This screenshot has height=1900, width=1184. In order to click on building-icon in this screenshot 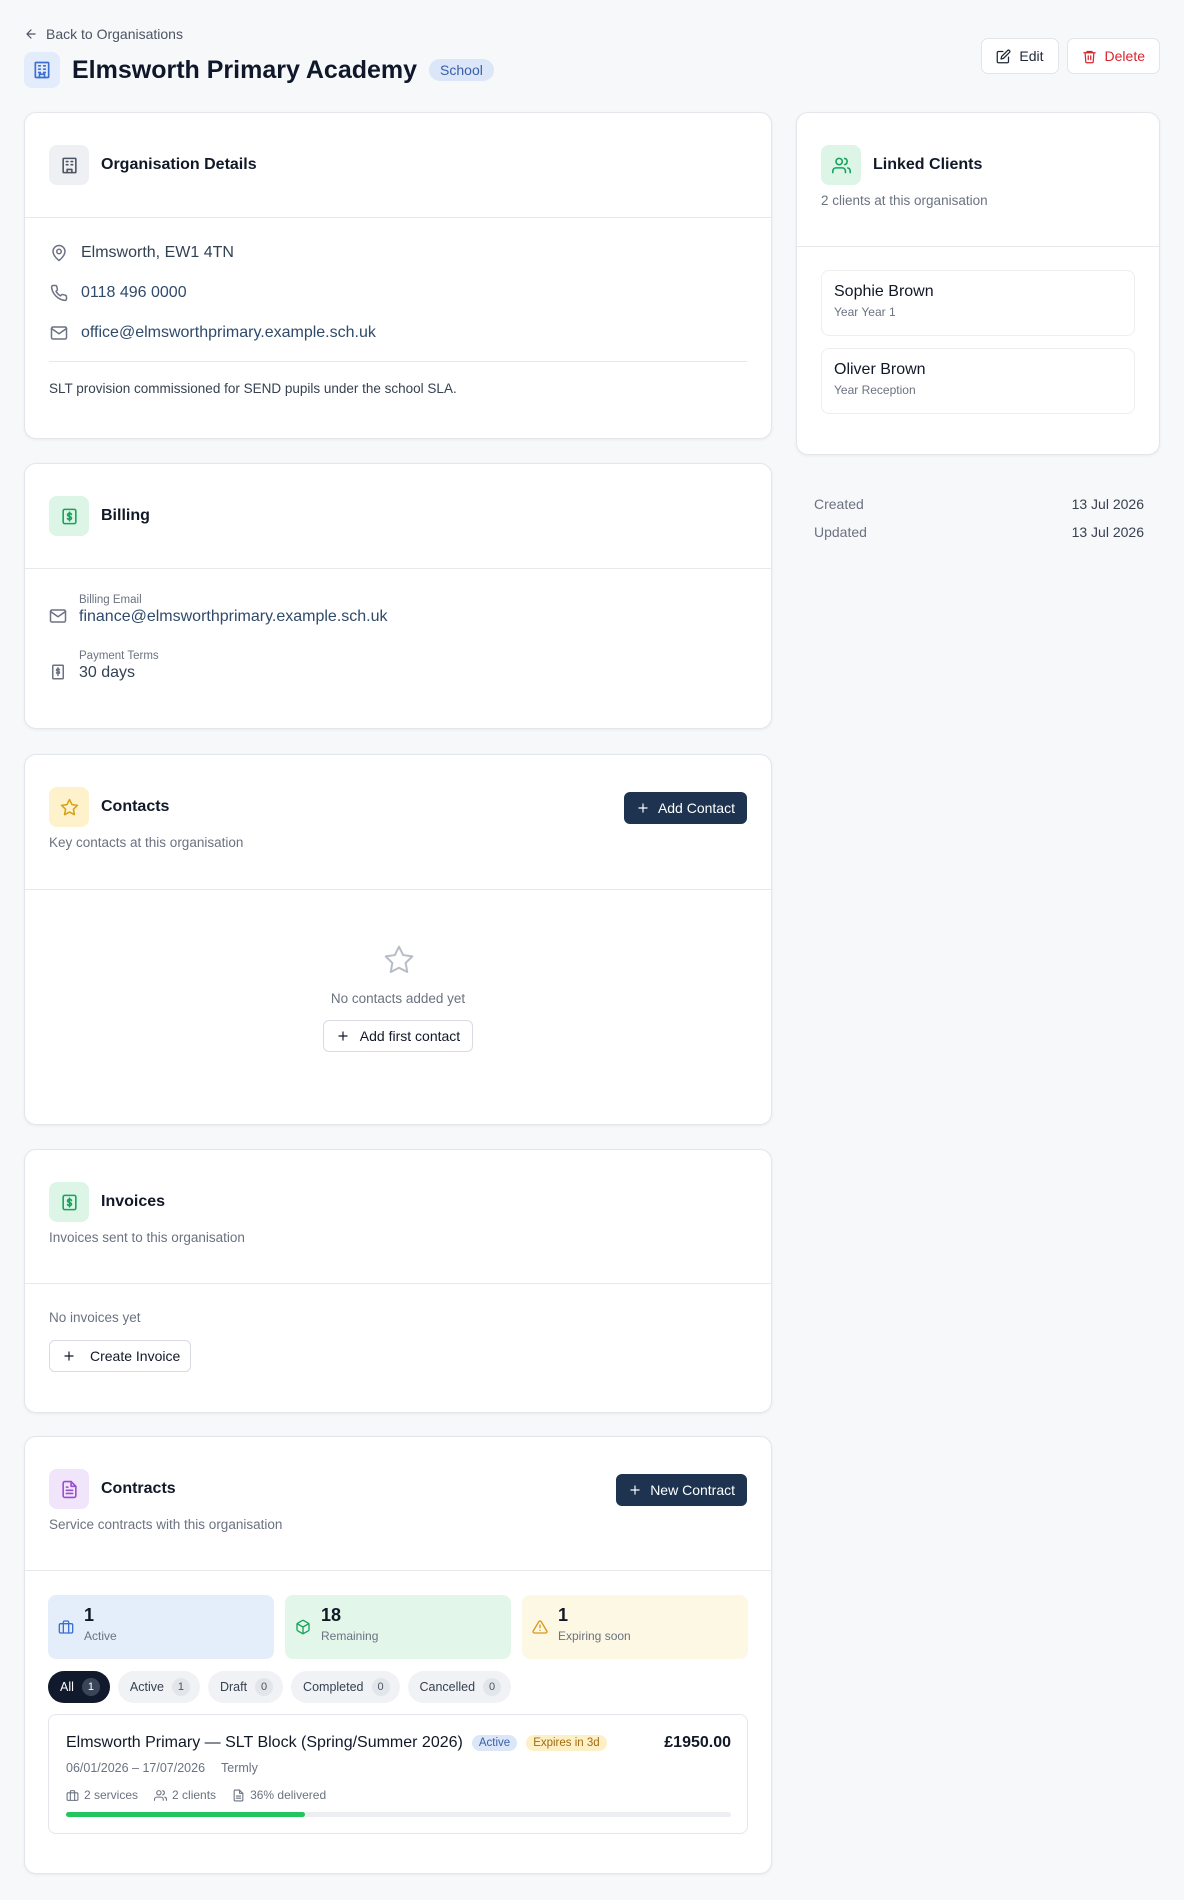, I will do `click(42, 70)`.